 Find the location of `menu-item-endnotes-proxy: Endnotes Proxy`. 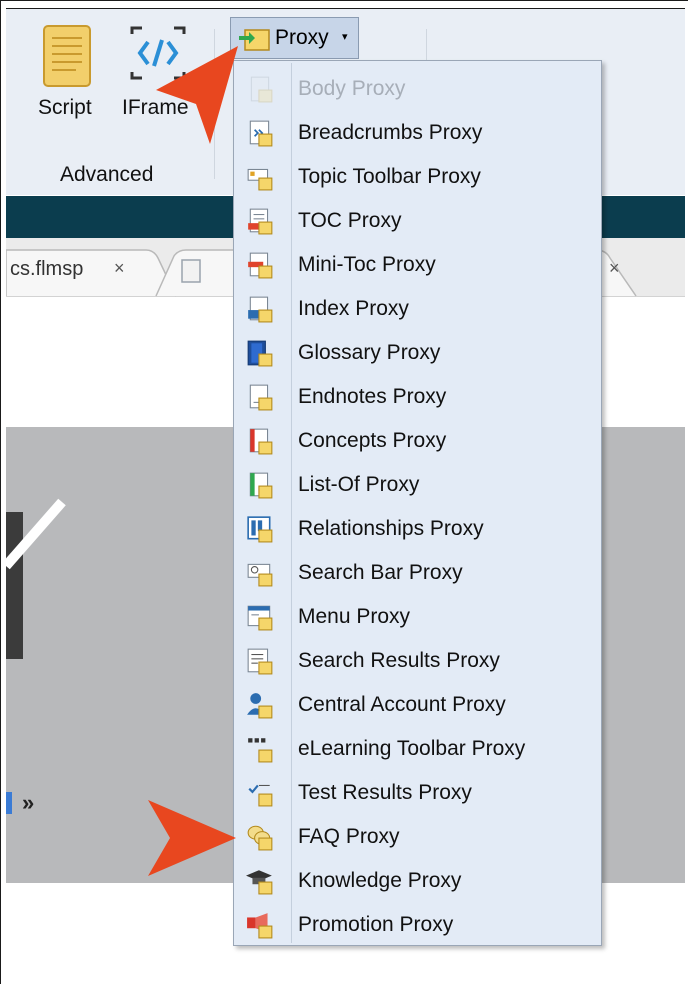

menu-item-endnotes-proxy: Endnotes Proxy is located at coordinates (417, 397).